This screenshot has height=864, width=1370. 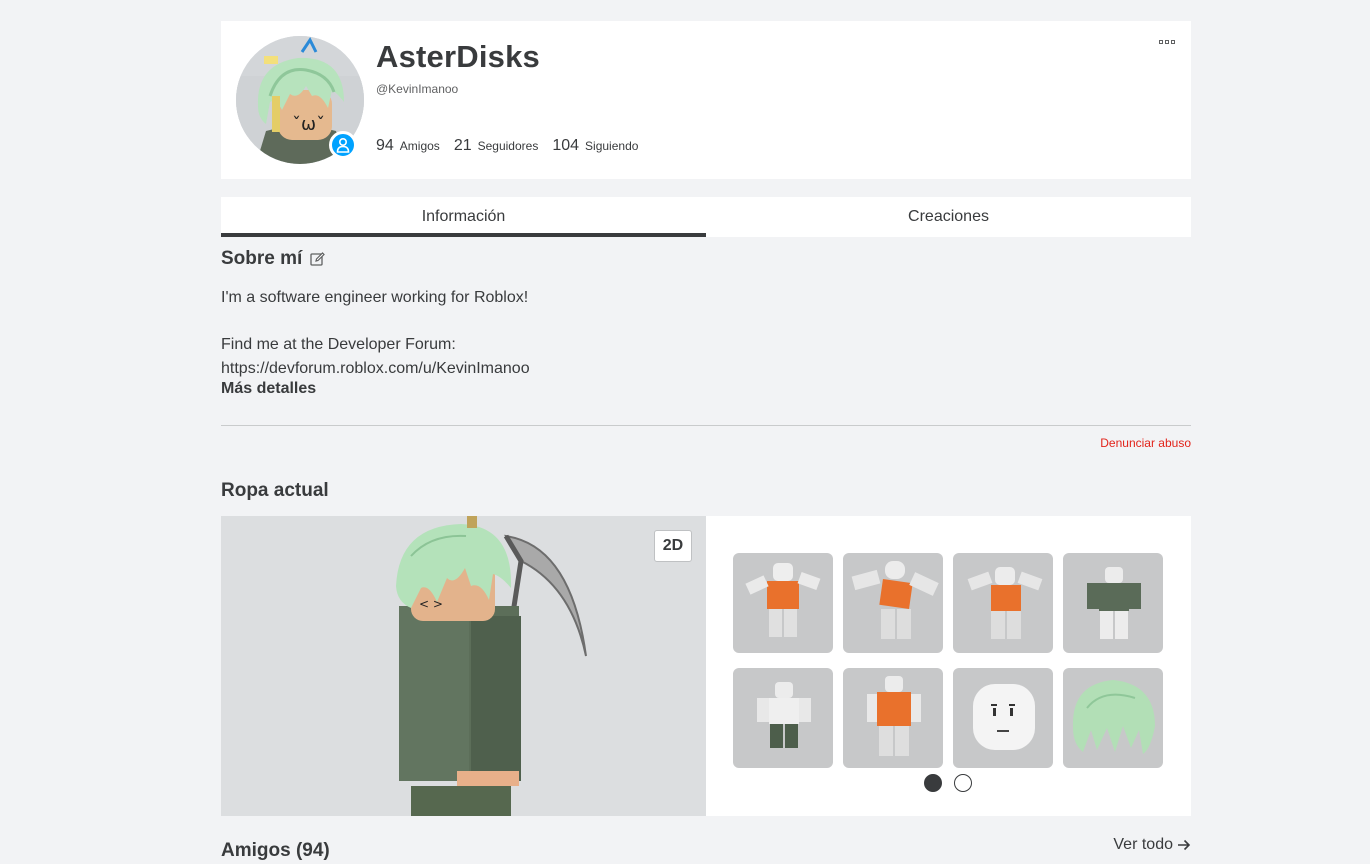 I want to click on stat-following: 104 Siguiendo, so click(x=595, y=146).